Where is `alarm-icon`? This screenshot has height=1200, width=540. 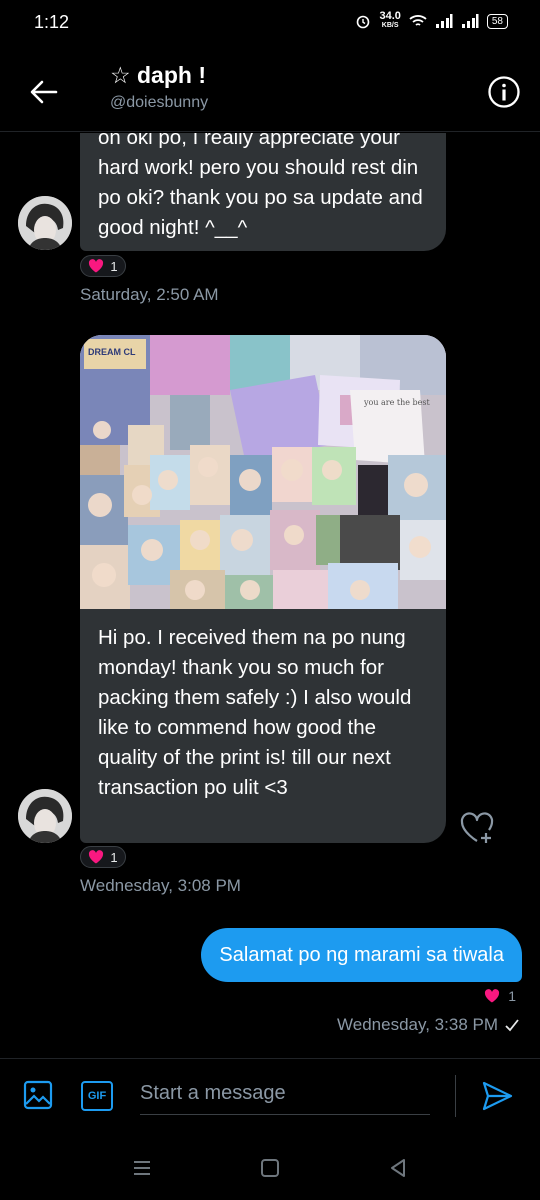 alarm-icon is located at coordinates (363, 22).